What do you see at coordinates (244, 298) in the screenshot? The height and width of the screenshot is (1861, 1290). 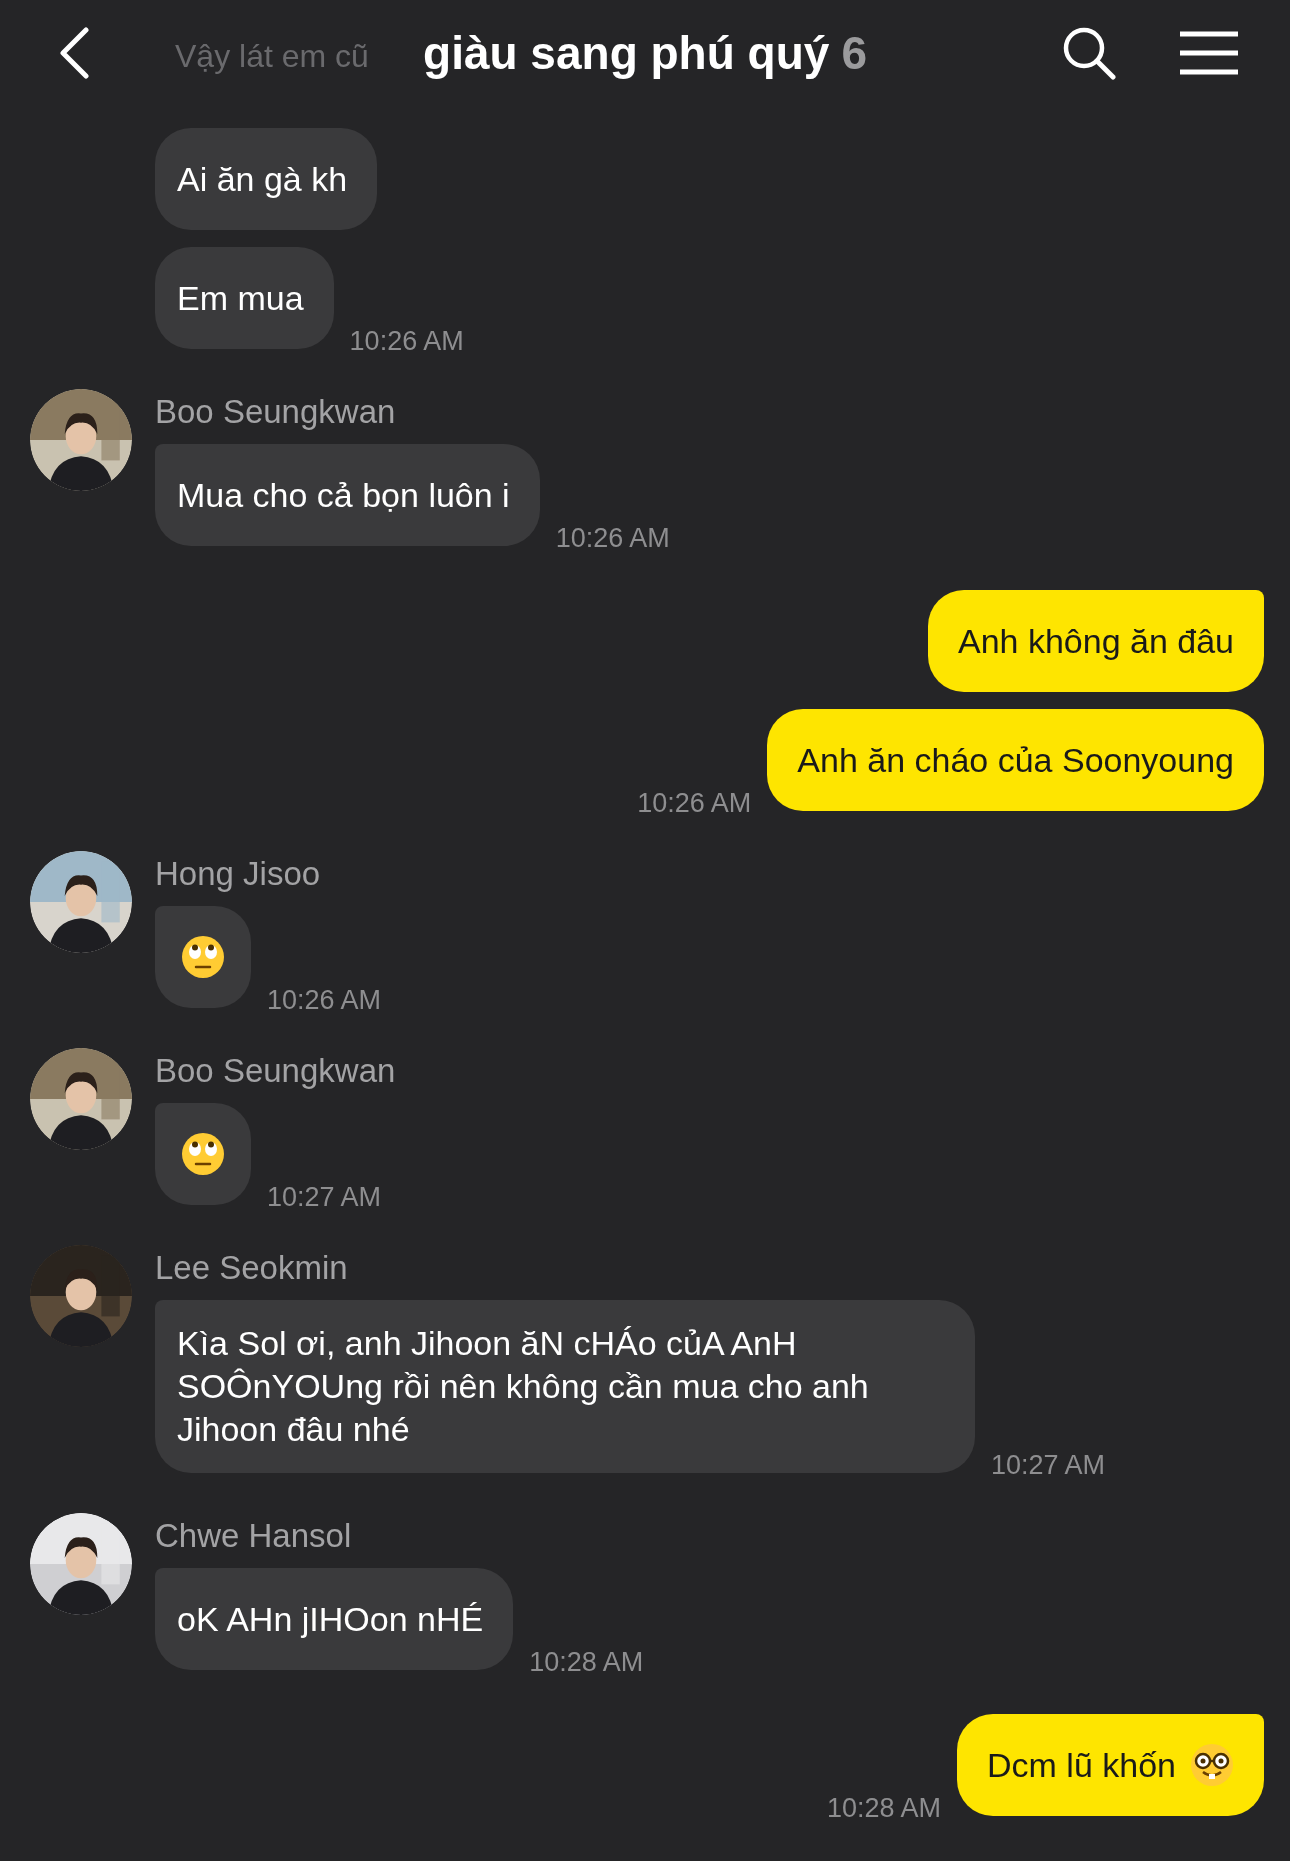 I see `message-bubble: Em mua` at bounding box center [244, 298].